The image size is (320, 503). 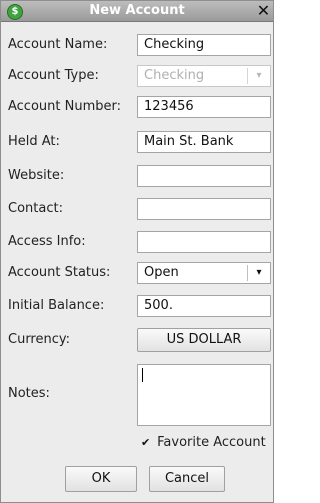 What do you see at coordinates (39, 339) in the screenshot?
I see `currency-label: Currency:` at bounding box center [39, 339].